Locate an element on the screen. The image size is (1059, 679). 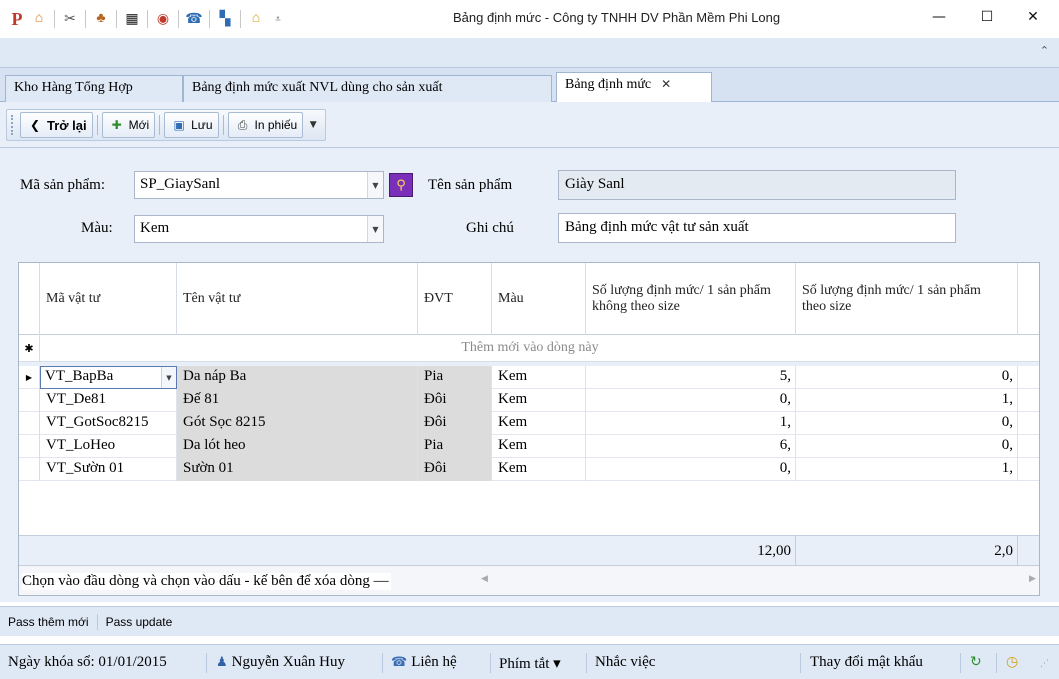
new-button: ✚ Mới is located at coordinates (128, 125).